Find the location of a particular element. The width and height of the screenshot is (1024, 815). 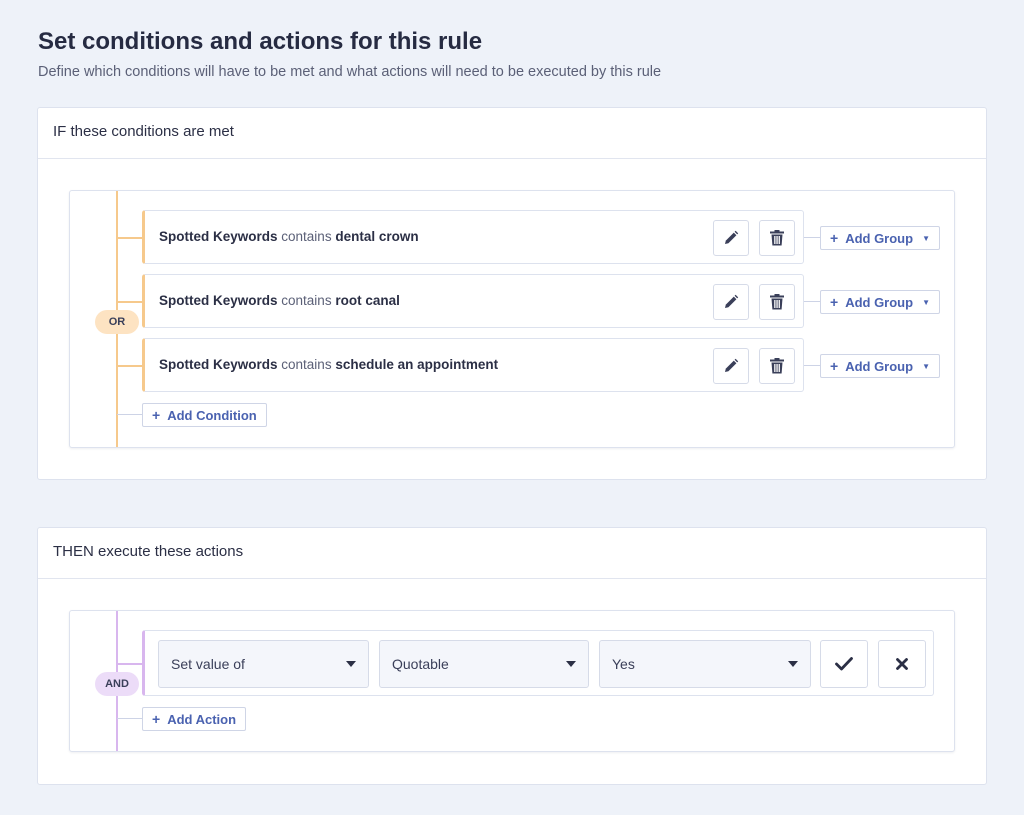

check-icon is located at coordinates (844, 664).